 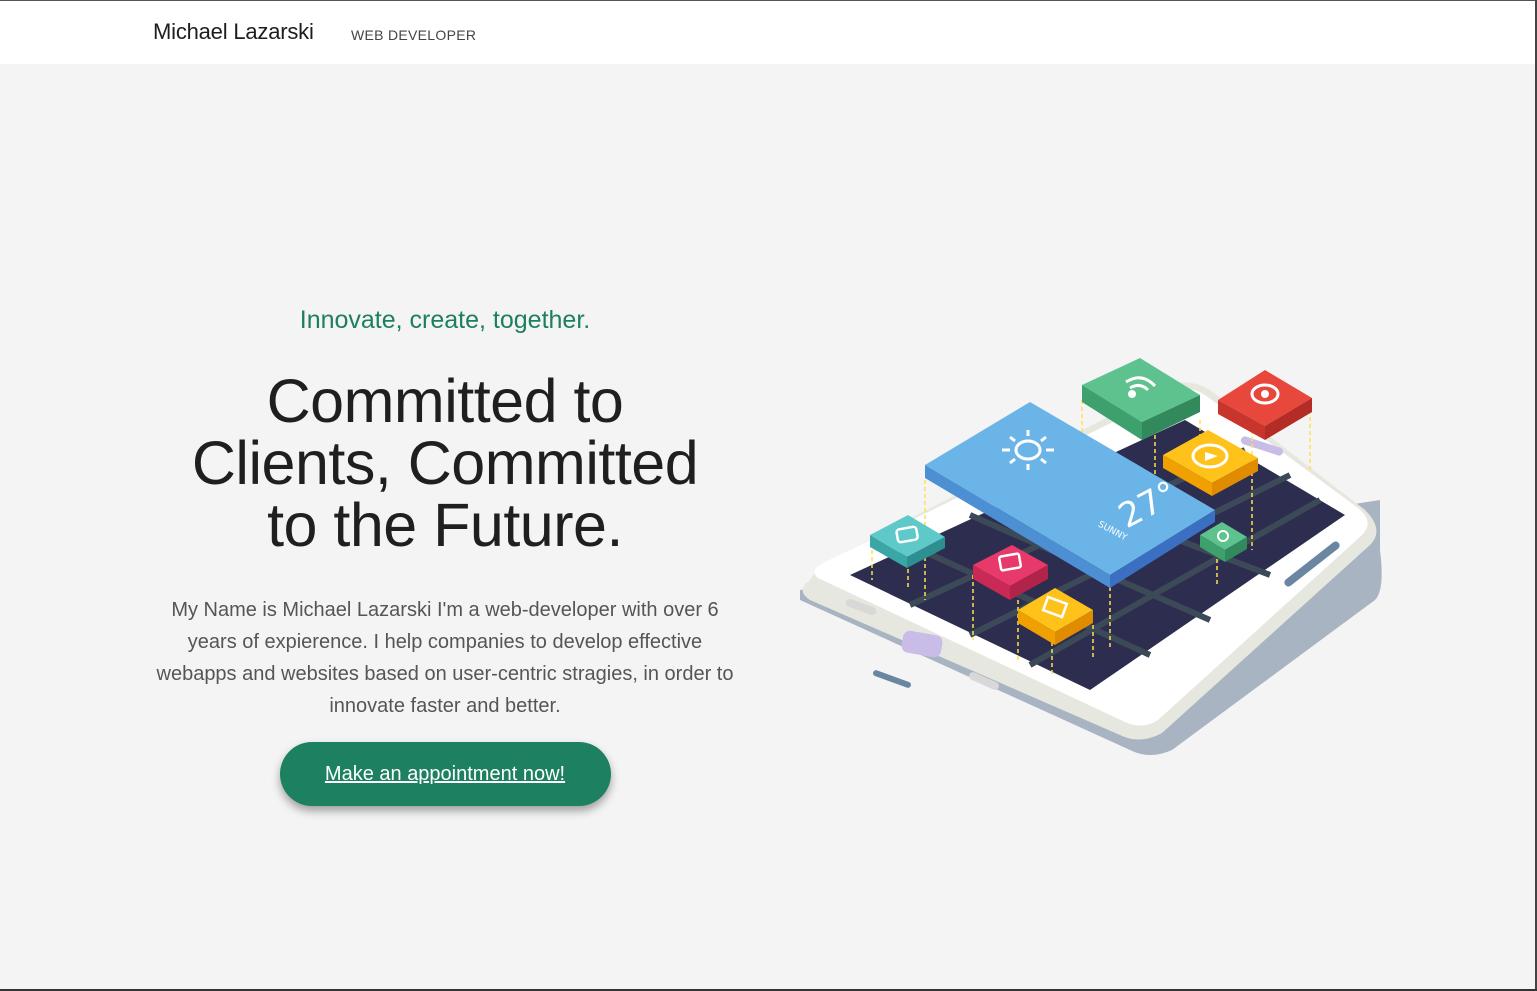 I want to click on appointment-button: Make an appointment now!, so click(x=445, y=774).